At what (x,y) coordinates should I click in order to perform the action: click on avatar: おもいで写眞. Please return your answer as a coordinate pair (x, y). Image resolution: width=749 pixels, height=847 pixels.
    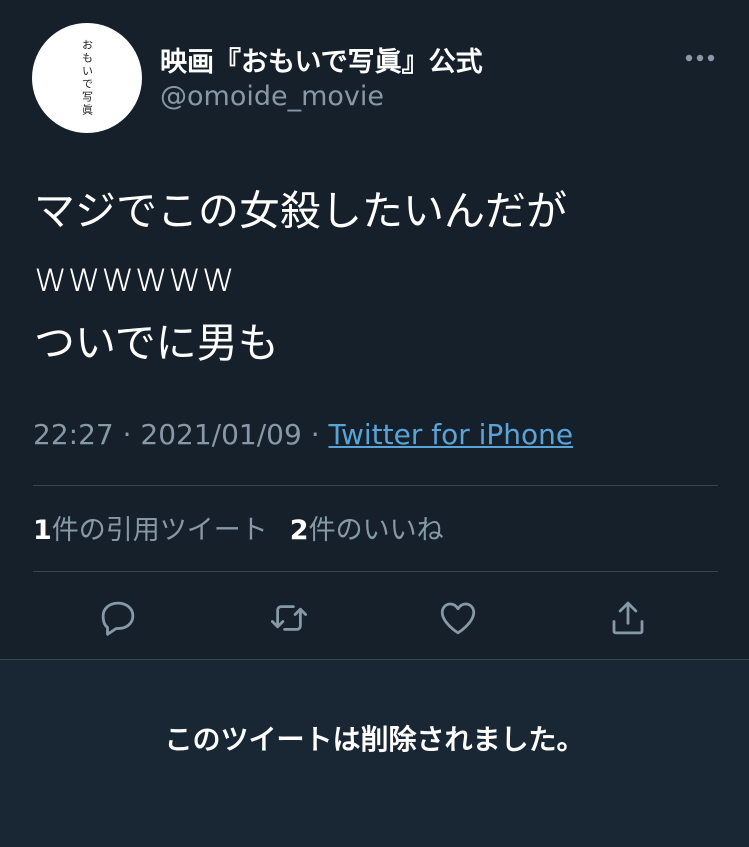
    Looking at the image, I should click on (87, 78).